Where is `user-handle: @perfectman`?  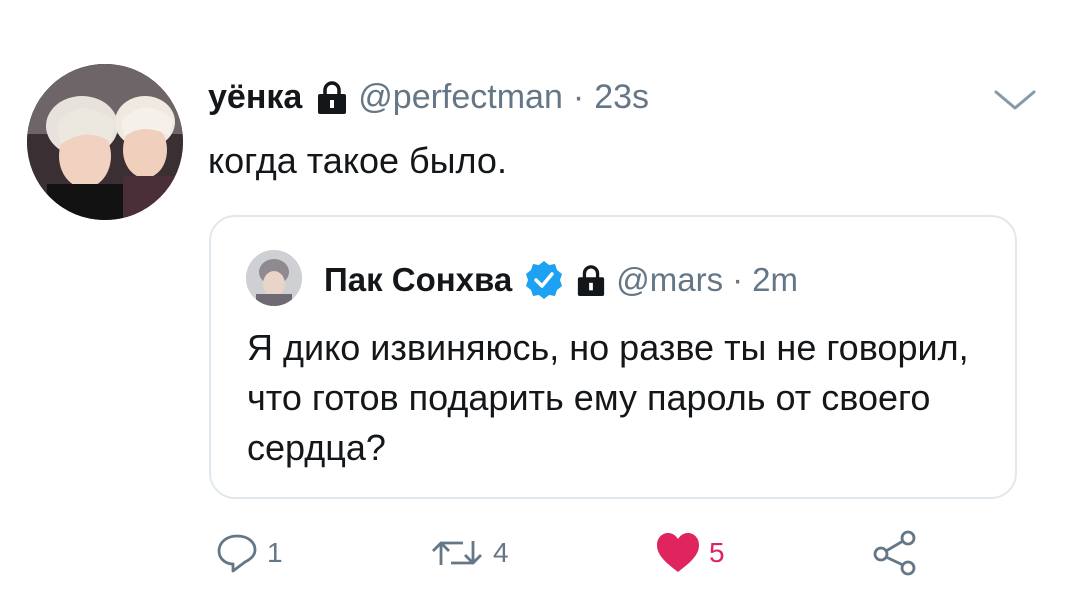
user-handle: @perfectman is located at coordinates (460, 97).